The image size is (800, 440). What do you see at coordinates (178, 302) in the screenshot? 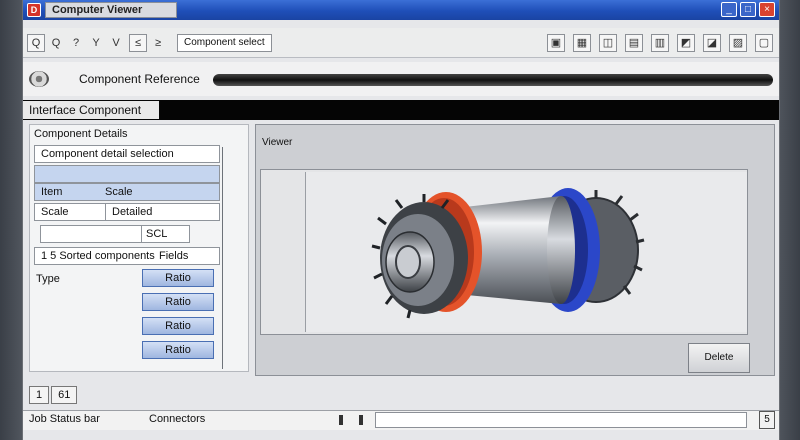
I see `ratio-button-2: Ratio` at bounding box center [178, 302].